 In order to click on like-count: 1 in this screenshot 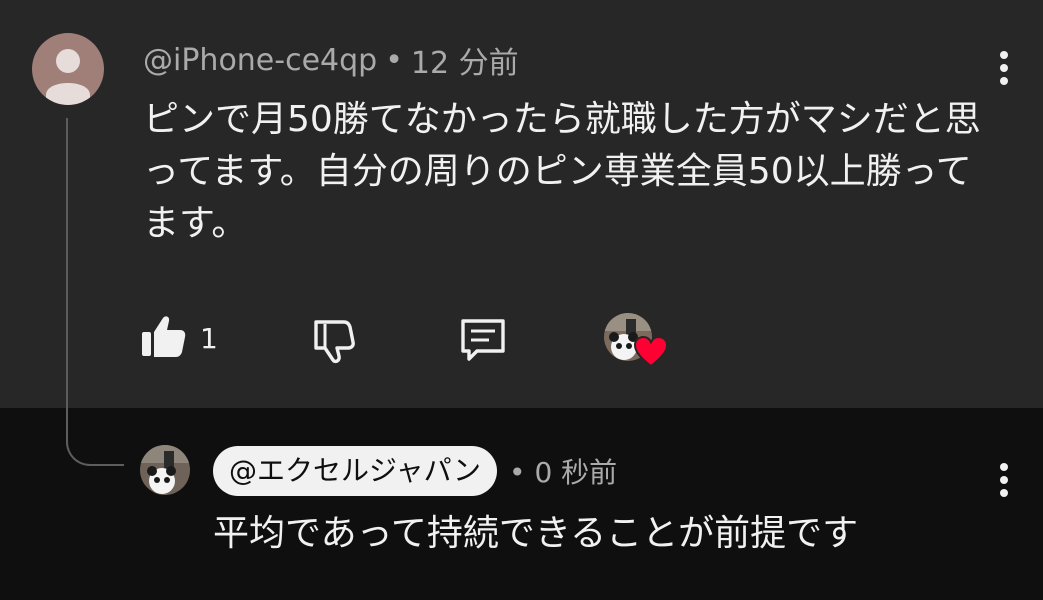, I will do `click(209, 338)`.